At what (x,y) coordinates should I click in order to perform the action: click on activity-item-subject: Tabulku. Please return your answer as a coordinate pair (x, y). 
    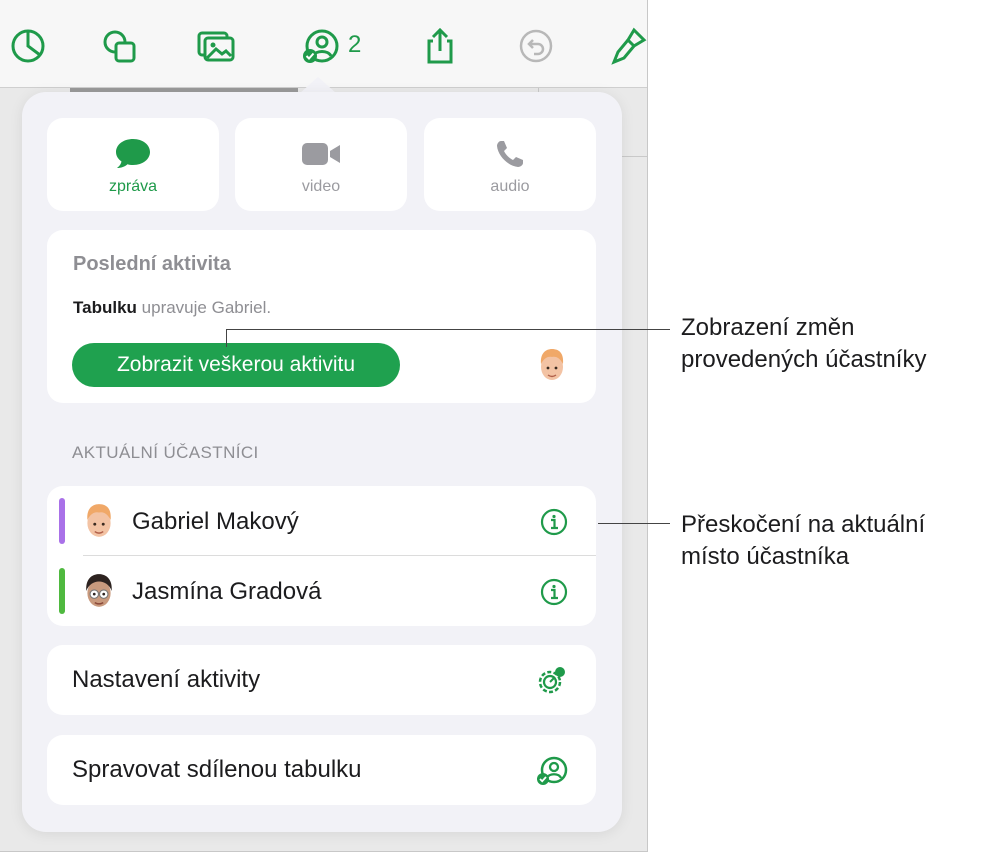
    Looking at the image, I should click on (105, 307).